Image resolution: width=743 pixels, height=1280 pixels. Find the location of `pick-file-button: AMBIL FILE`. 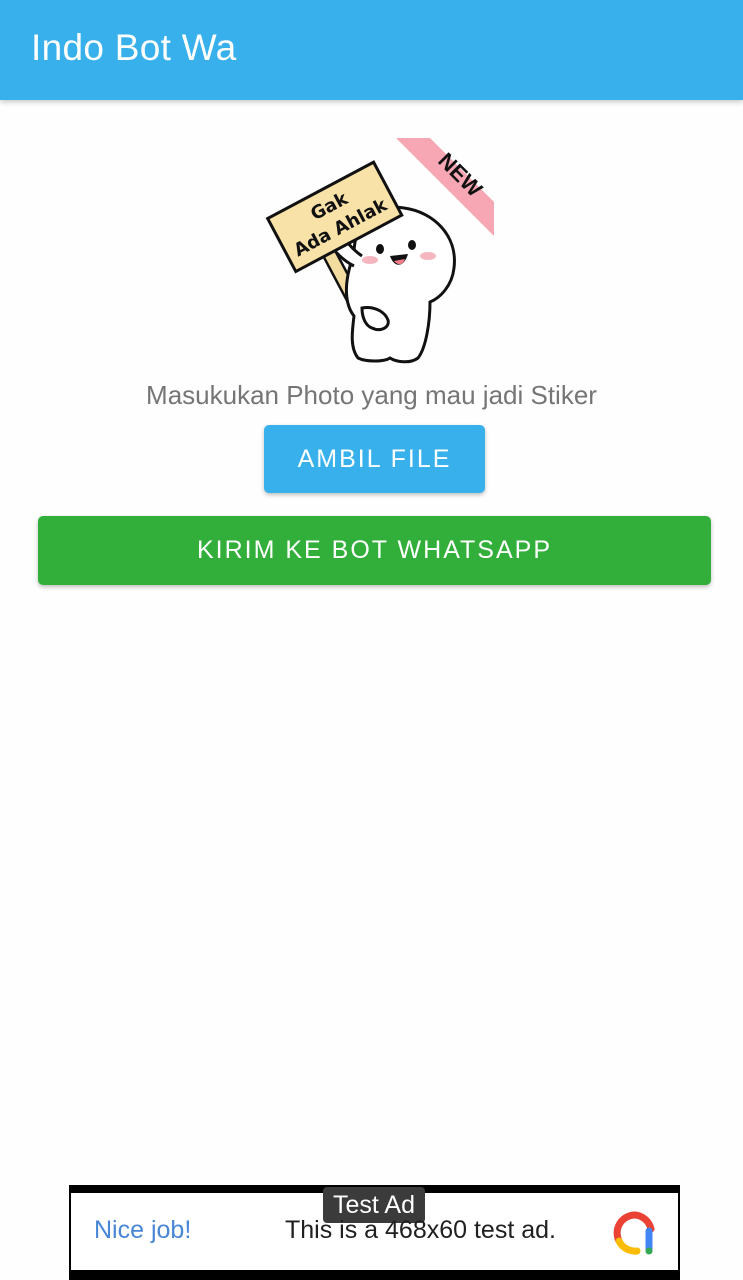

pick-file-button: AMBIL FILE is located at coordinates (374, 459).